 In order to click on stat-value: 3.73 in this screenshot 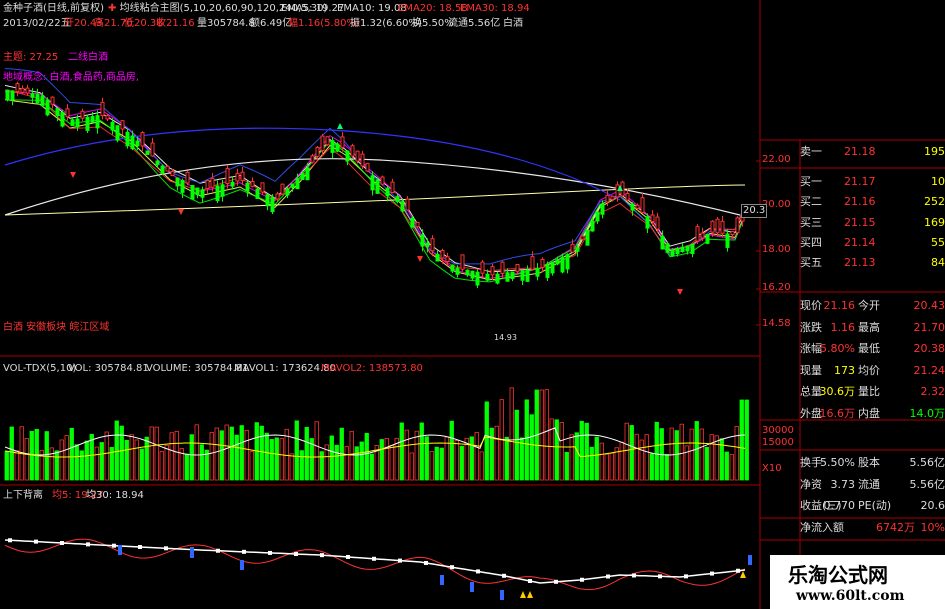, I will do `click(843, 484)`.